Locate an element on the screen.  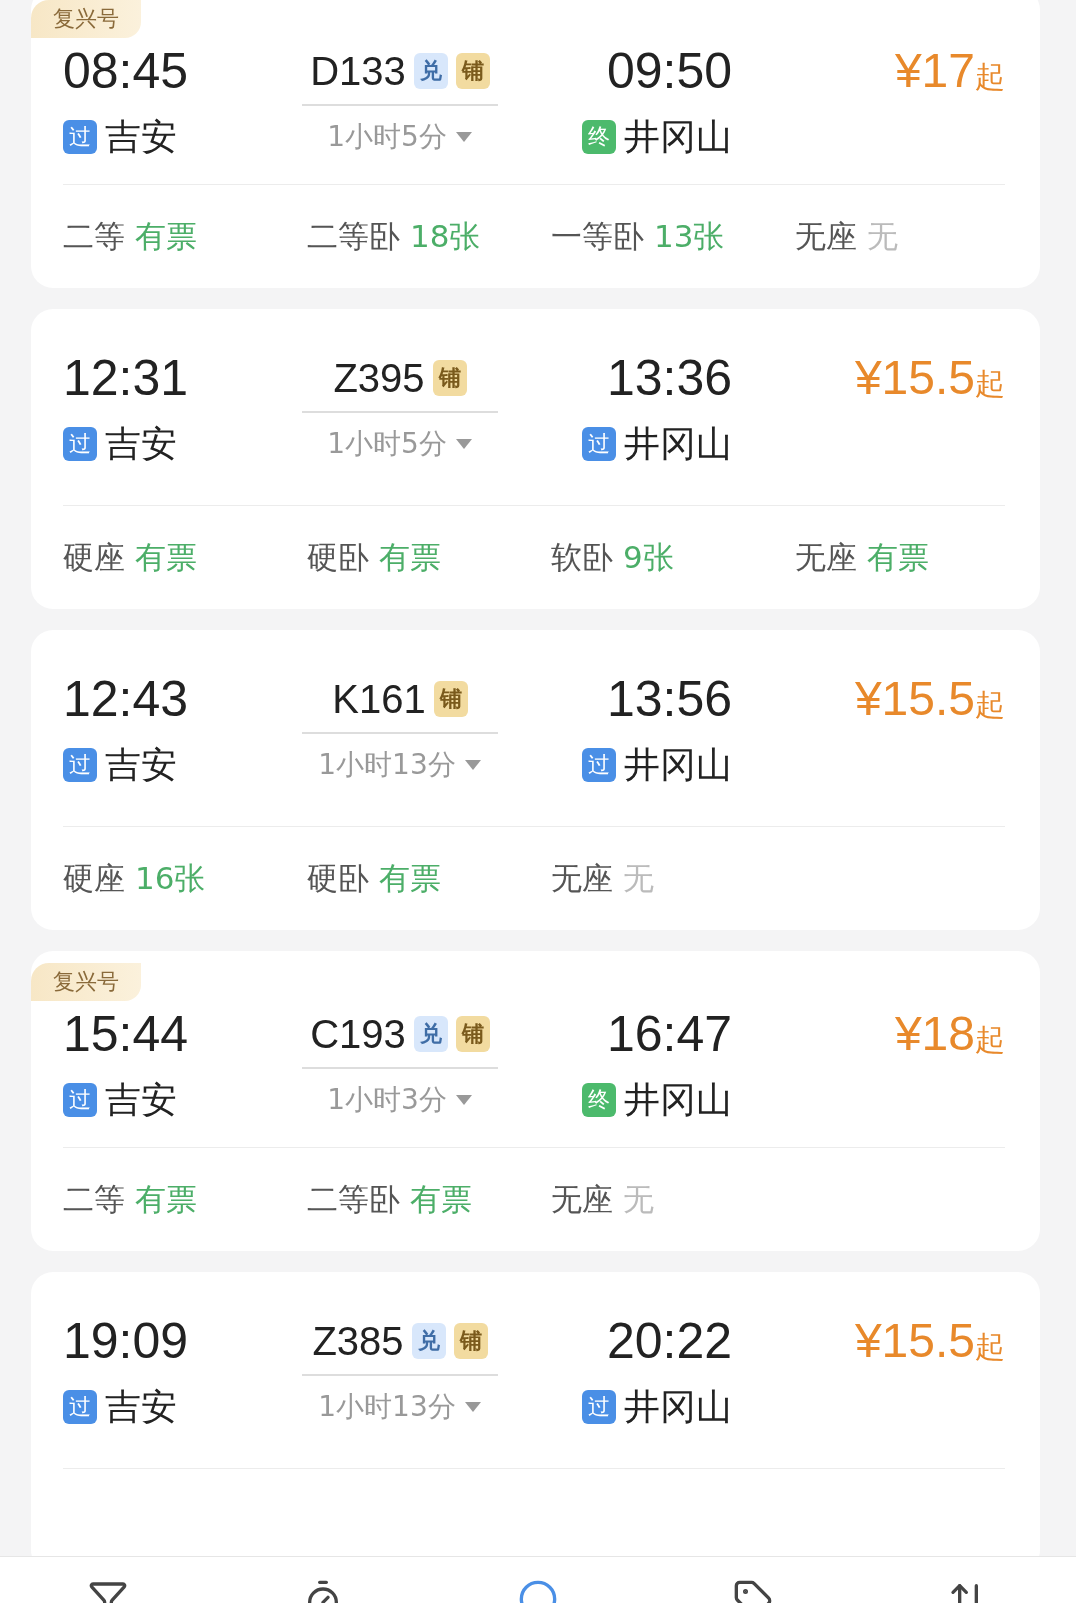
departure-time: 15:44 is located at coordinates (126, 1034).